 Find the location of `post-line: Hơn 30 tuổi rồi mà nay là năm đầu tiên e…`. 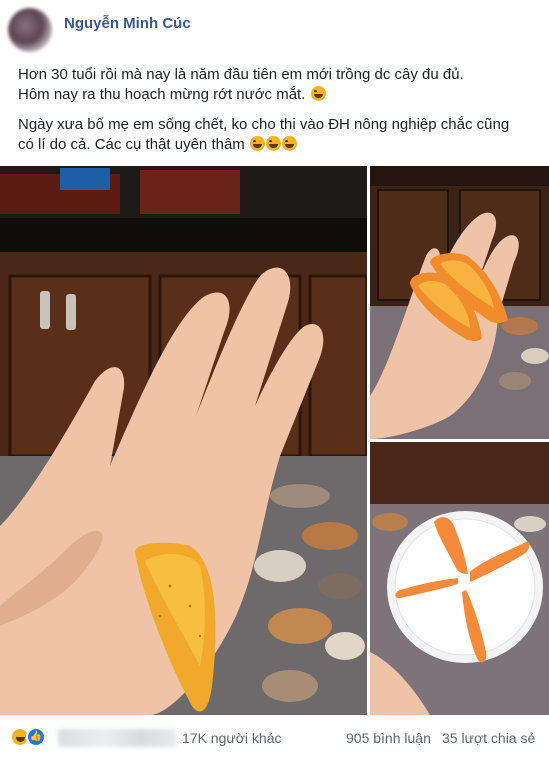

post-line: Hơn 30 tuổi rồi mà nay là năm đầu tiên e… is located at coordinates (241, 74).